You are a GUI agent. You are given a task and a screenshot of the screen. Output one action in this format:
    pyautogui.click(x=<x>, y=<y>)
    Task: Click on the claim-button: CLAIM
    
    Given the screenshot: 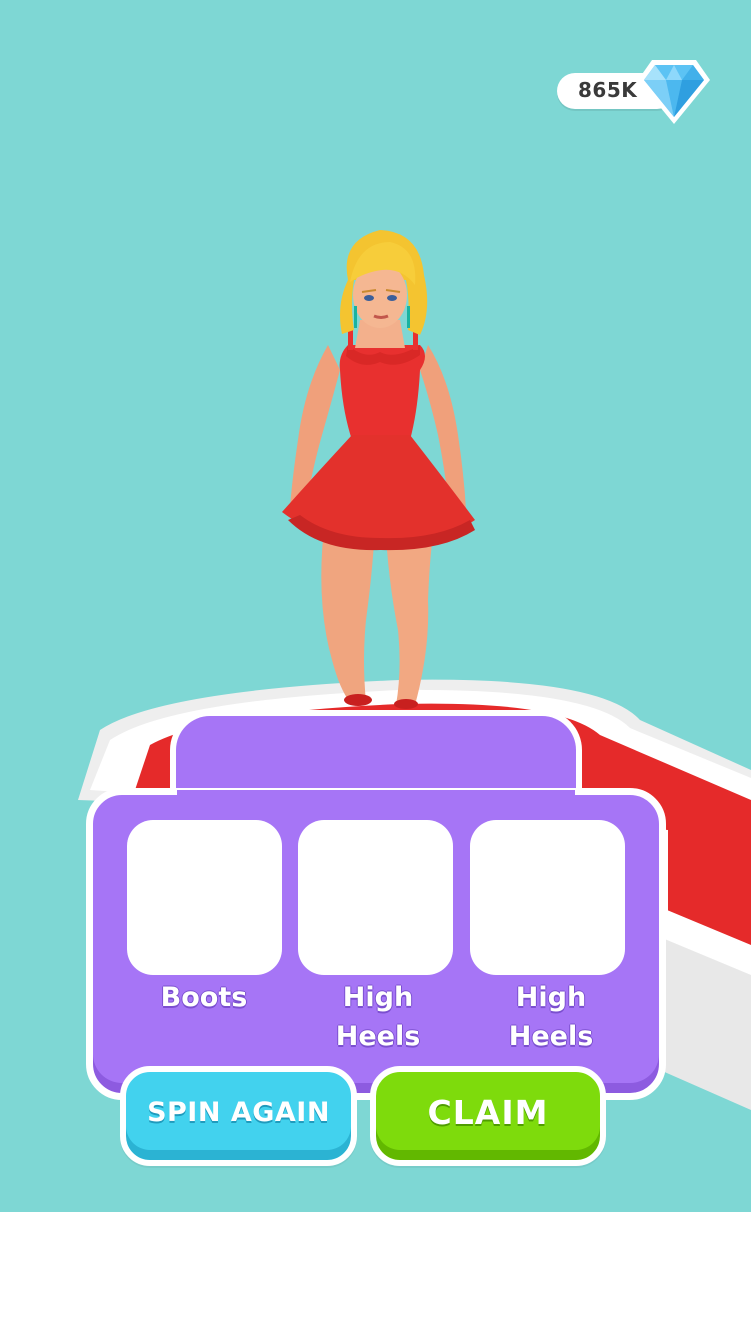 What is the action you would take?
    pyautogui.click(x=488, y=1116)
    